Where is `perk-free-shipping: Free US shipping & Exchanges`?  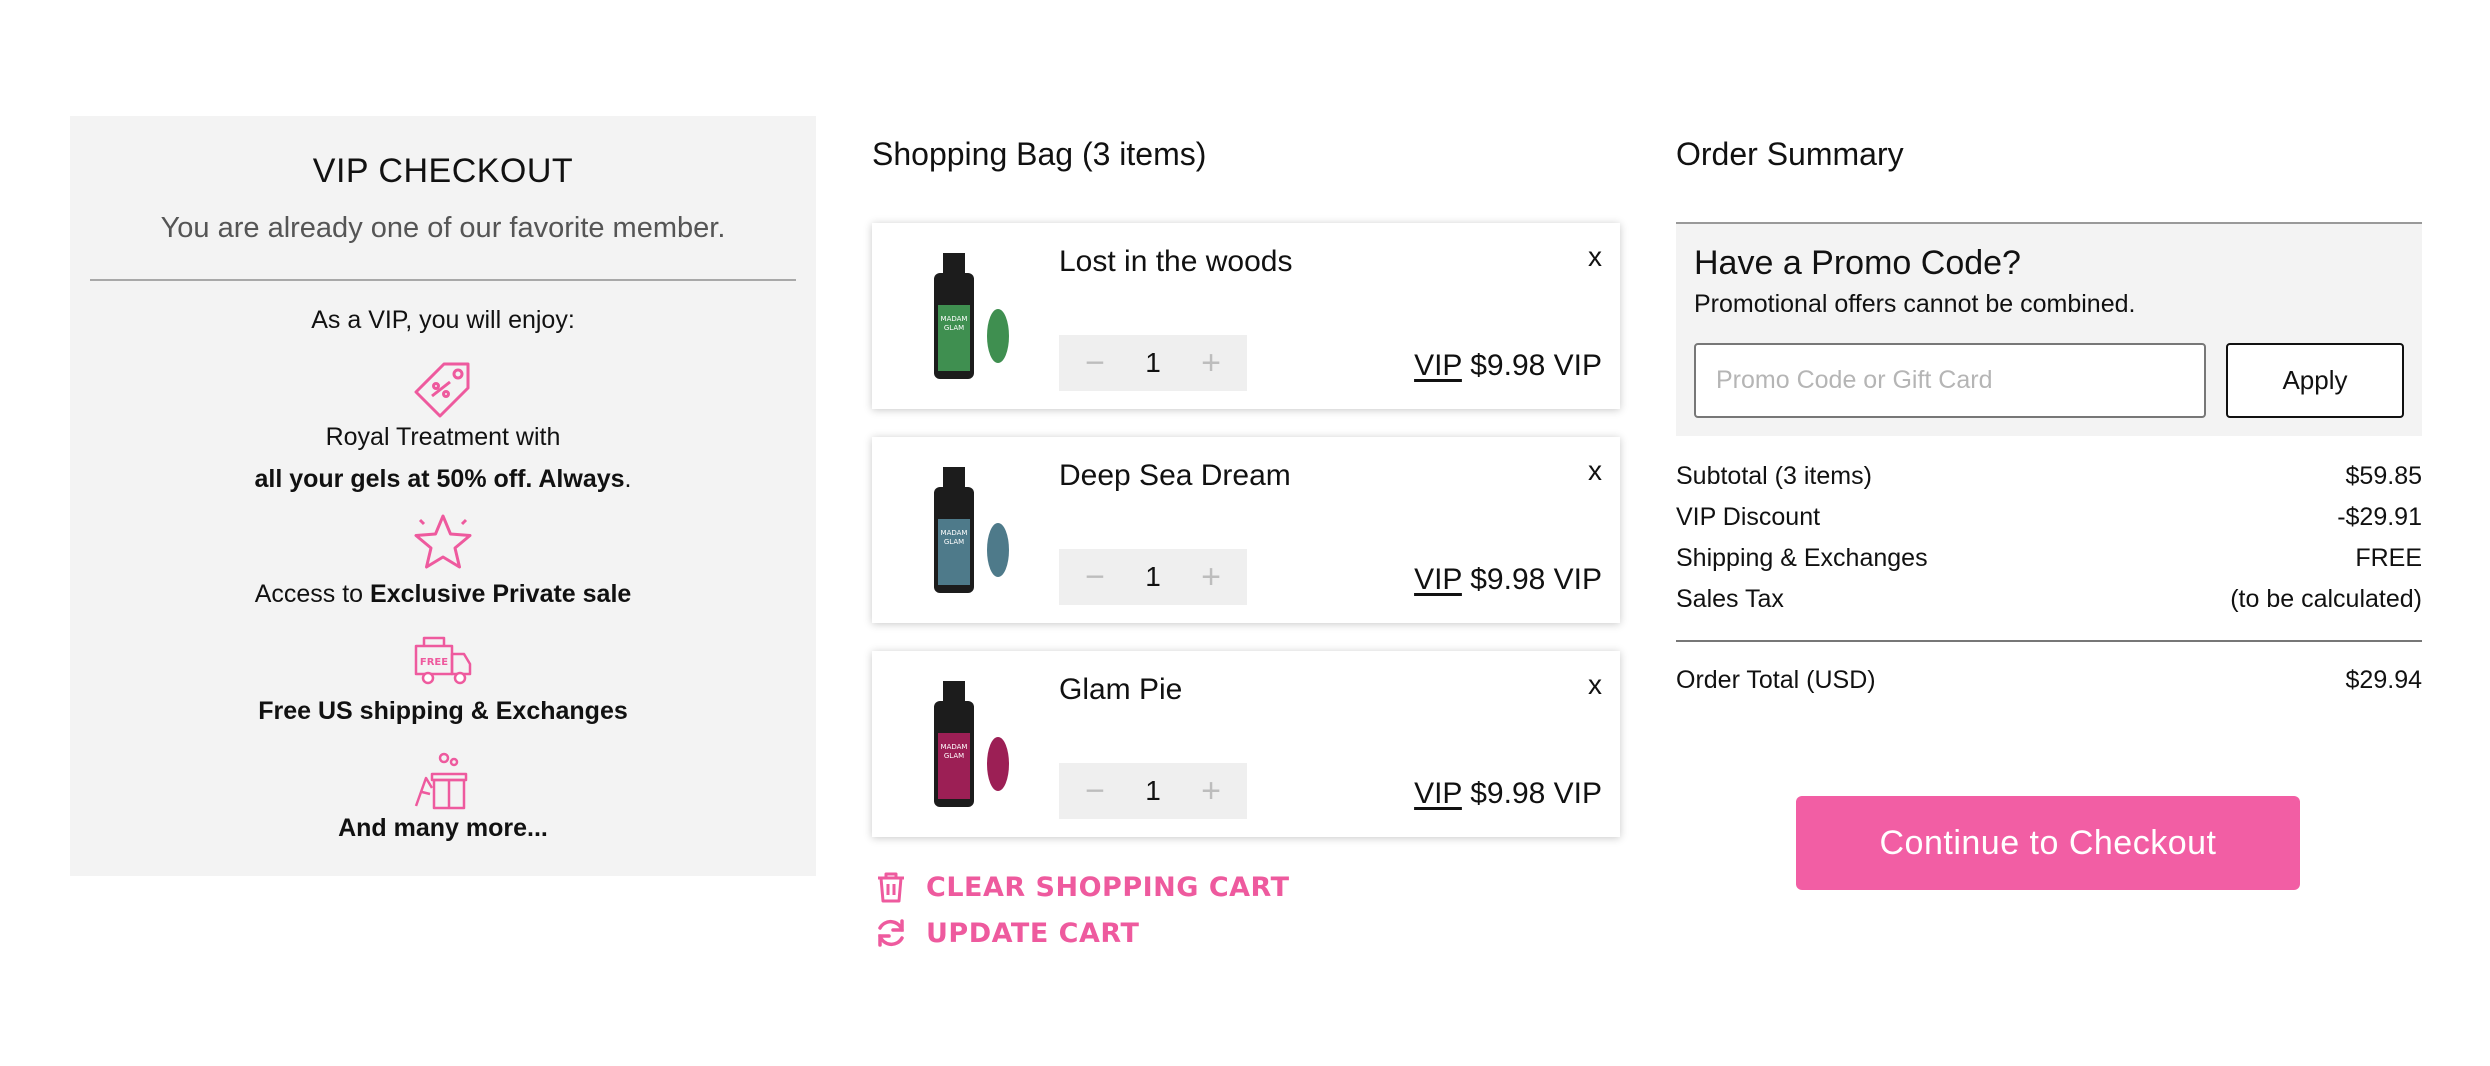 perk-free-shipping: Free US shipping & Exchanges is located at coordinates (443, 711).